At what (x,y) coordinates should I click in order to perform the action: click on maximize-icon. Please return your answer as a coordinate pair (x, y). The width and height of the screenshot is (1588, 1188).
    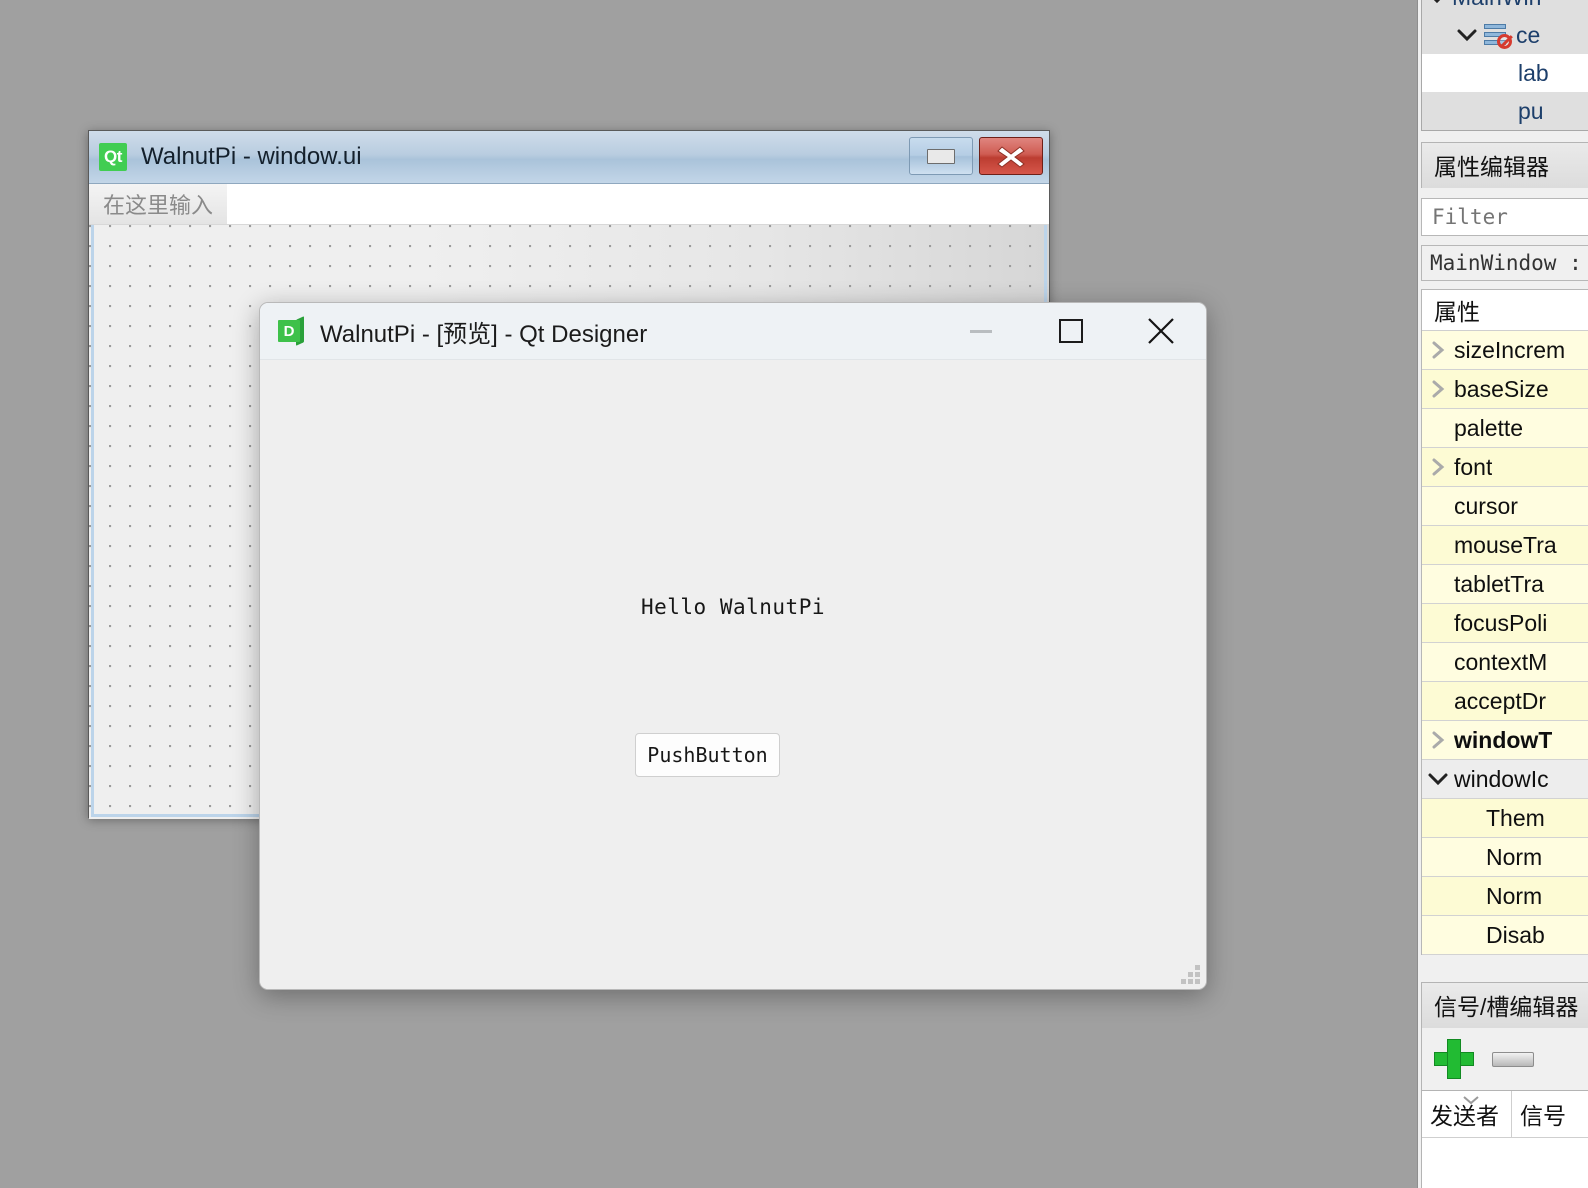
    Looking at the image, I should click on (1071, 331).